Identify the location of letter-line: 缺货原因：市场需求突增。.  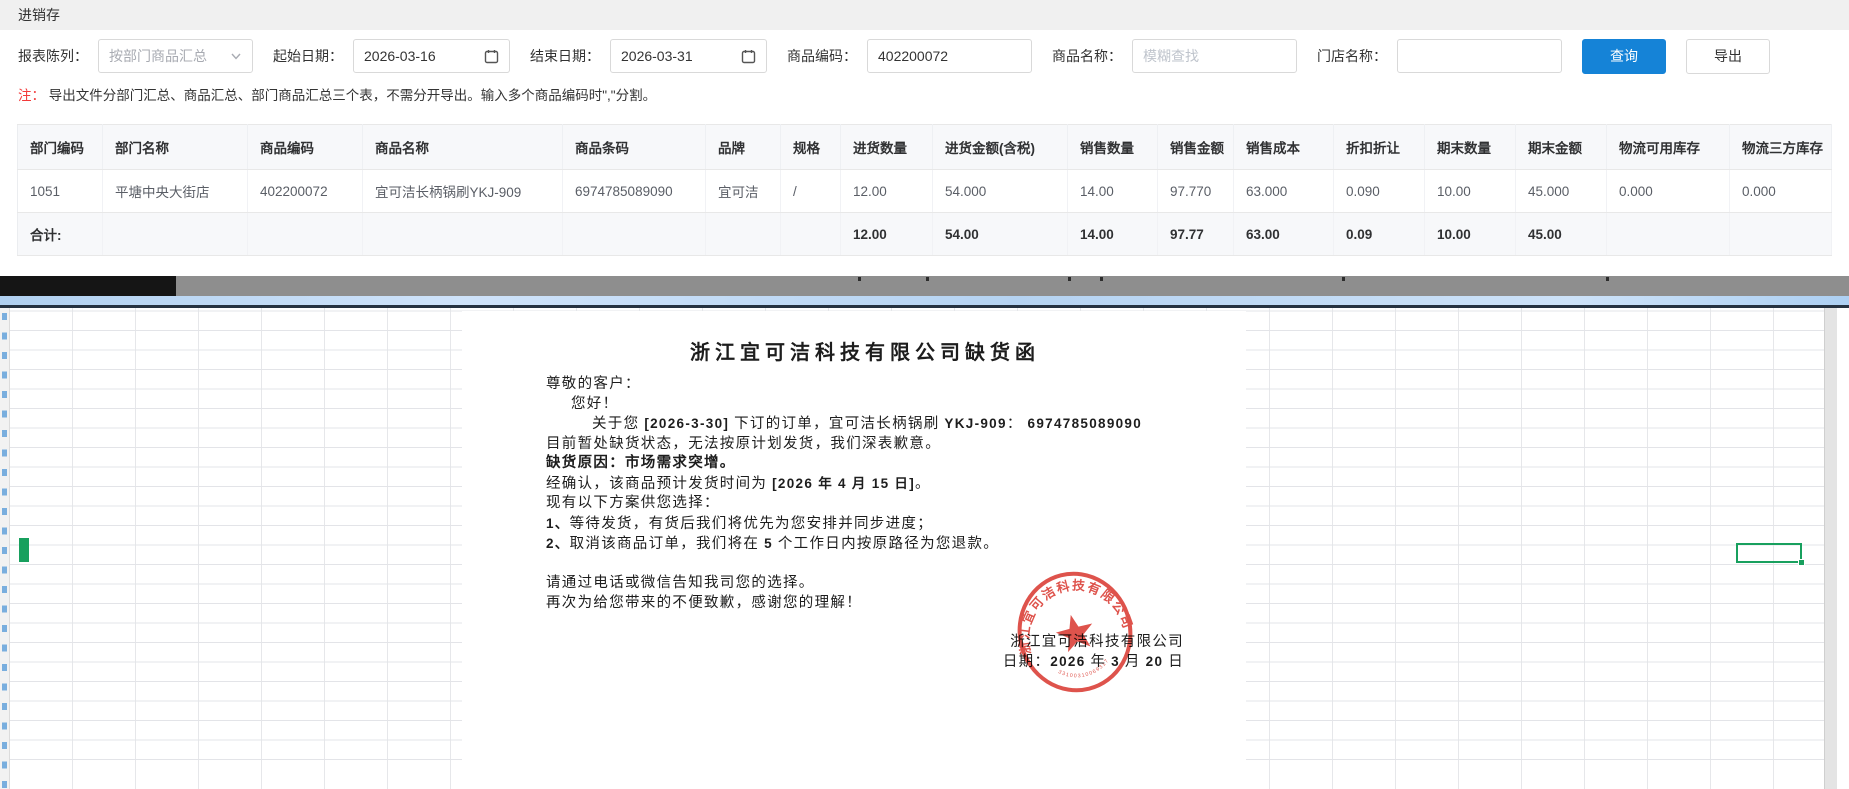
(641, 463).